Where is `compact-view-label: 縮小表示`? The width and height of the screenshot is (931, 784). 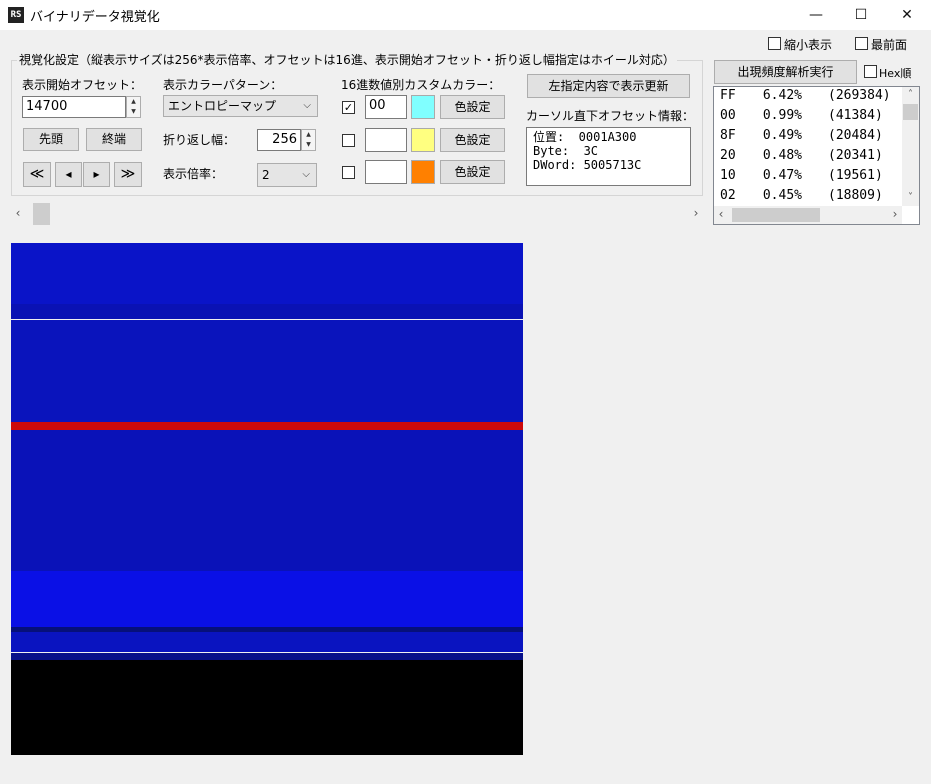 compact-view-label: 縮小表示 is located at coordinates (808, 45).